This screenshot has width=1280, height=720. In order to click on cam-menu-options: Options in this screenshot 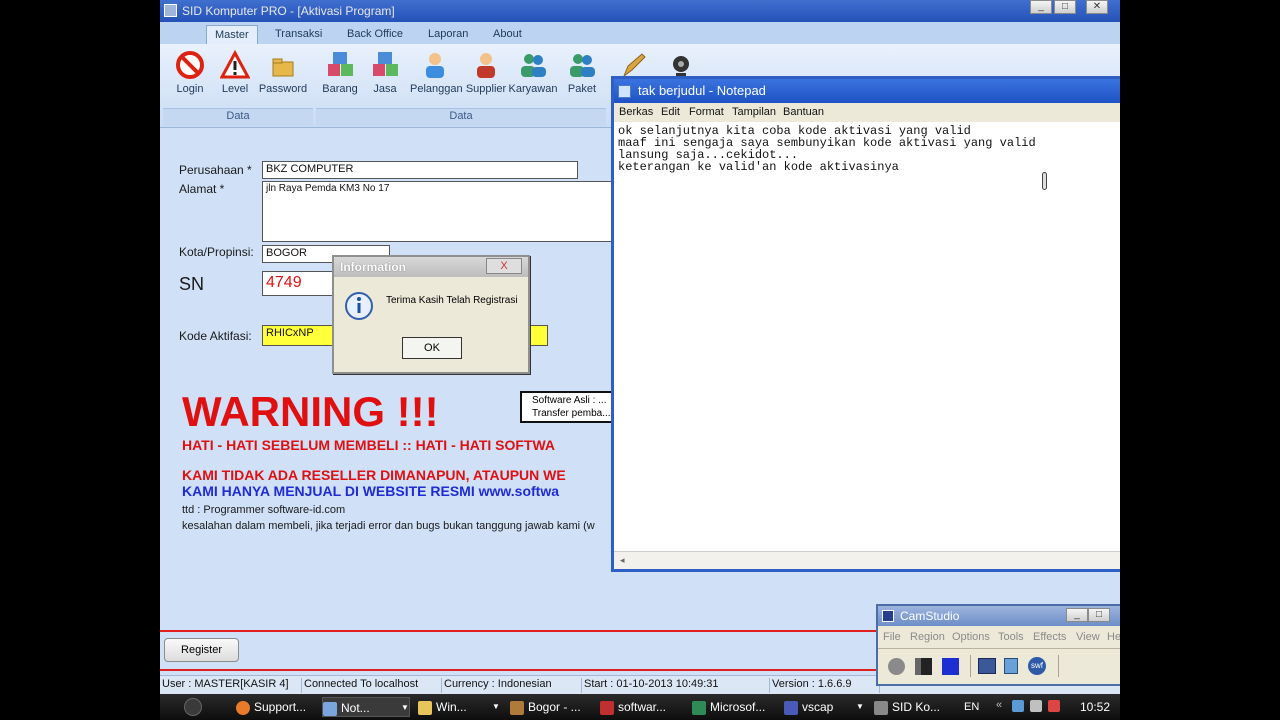, I will do `click(971, 637)`.